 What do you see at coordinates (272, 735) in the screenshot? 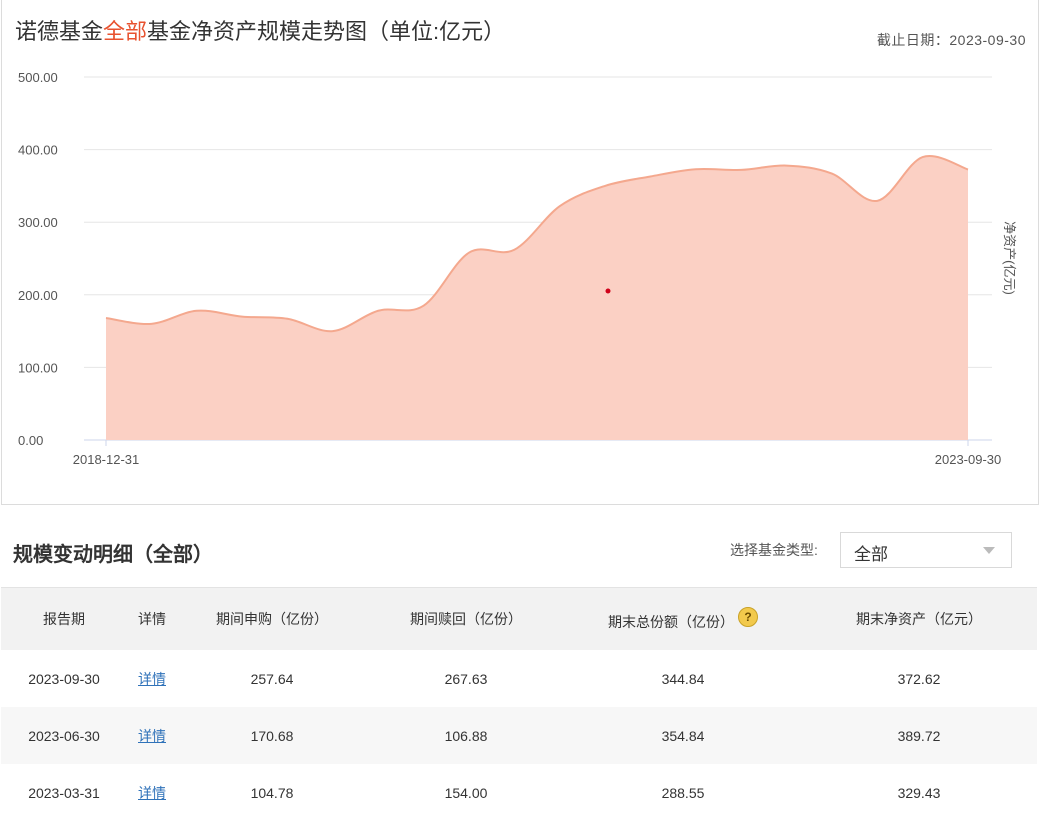
I see `cell-purchase: 170.68` at bounding box center [272, 735].